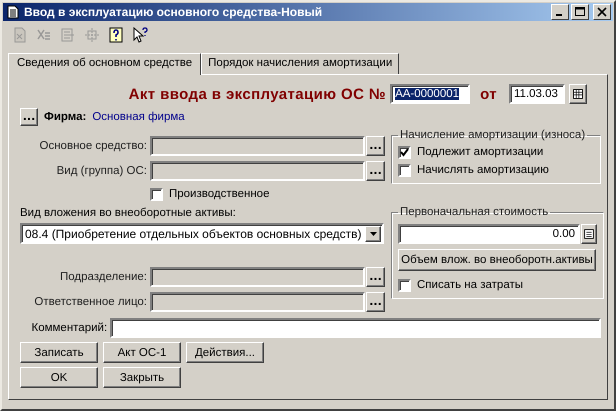 This screenshot has width=616, height=411. Describe the element at coordinates (578, 94) in the screenshot. I see `calendar-button` at that location.